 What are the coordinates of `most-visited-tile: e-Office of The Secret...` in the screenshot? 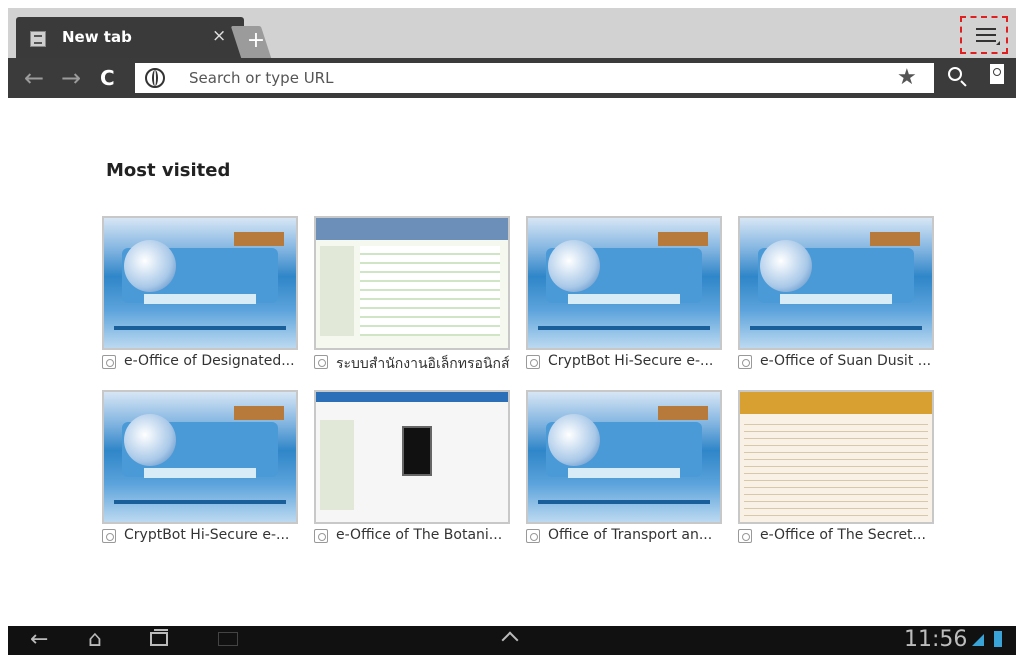 It's located at (836, 472).